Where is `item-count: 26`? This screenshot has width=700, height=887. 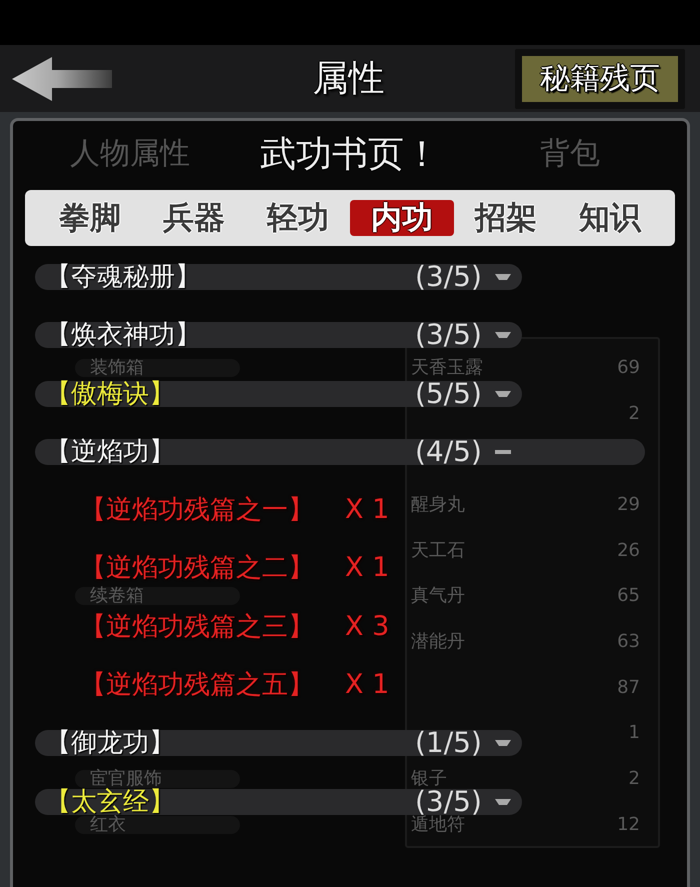
item-count: 26 is located at coordinates (628, 551).